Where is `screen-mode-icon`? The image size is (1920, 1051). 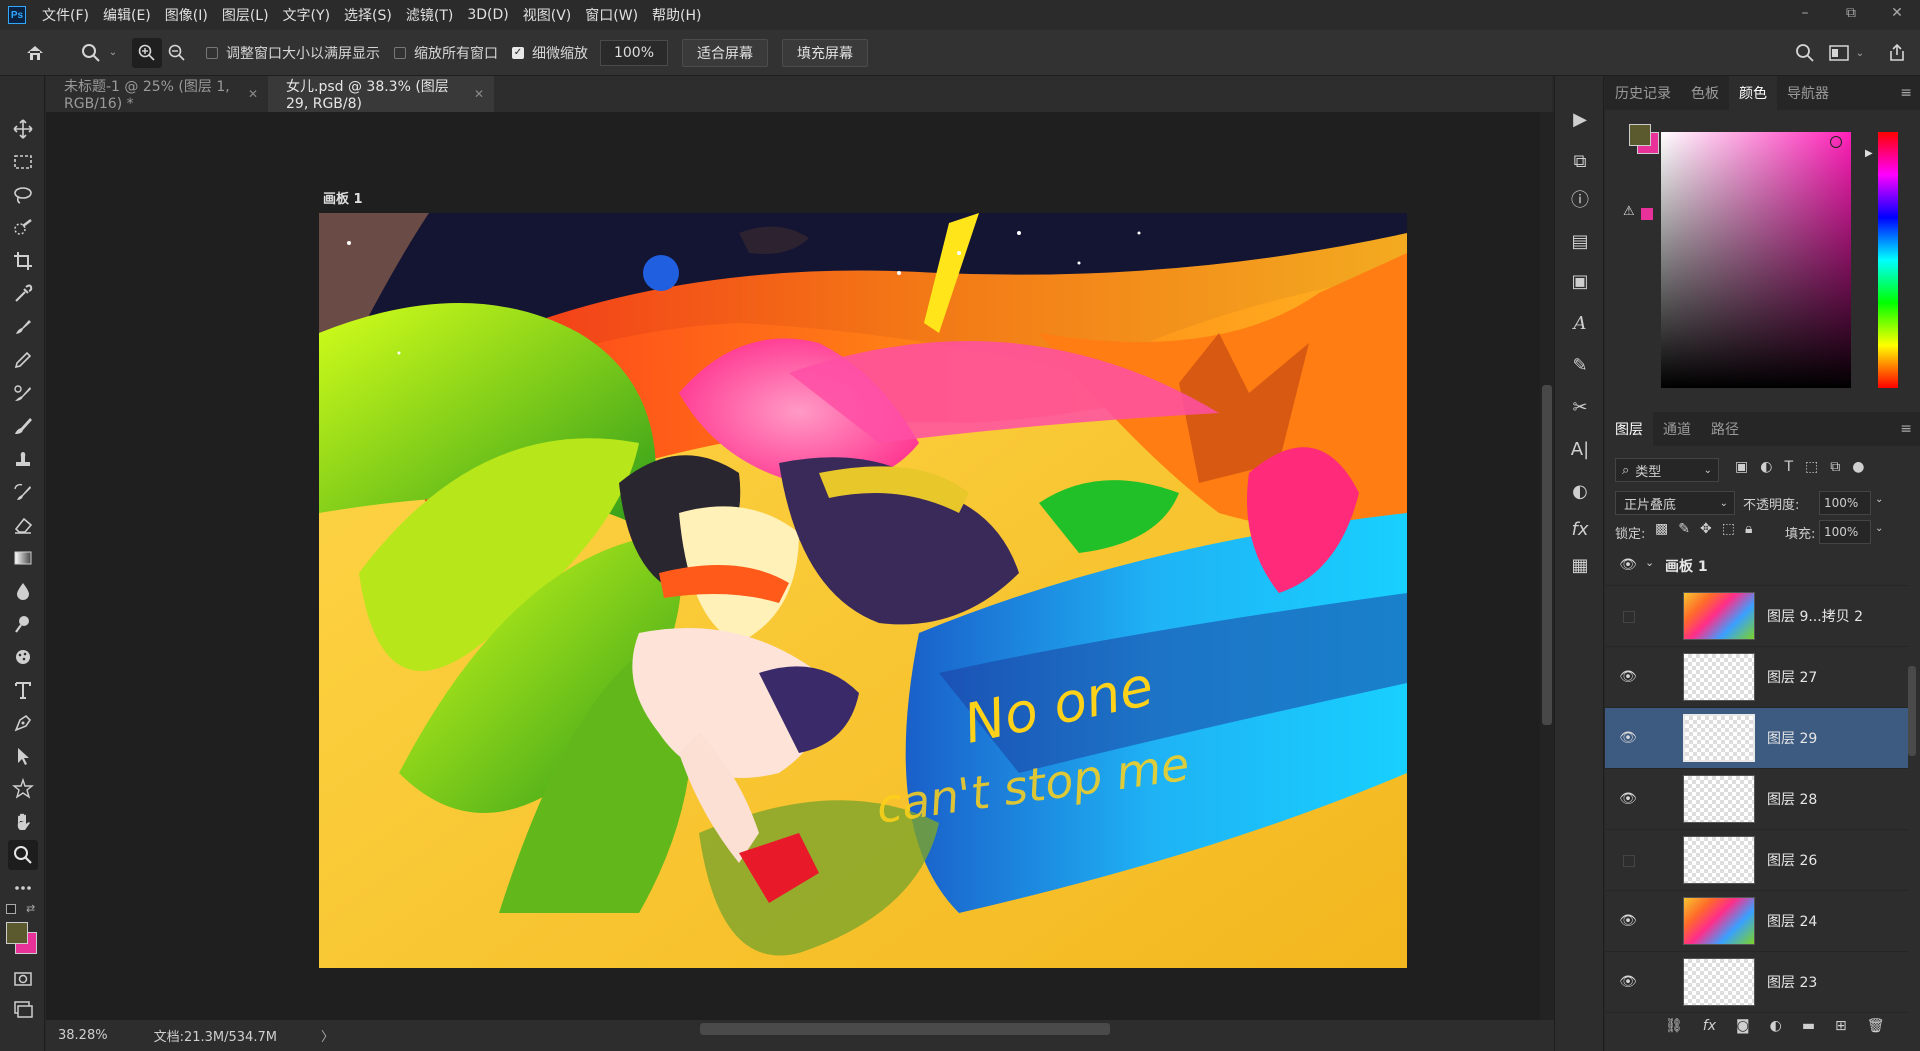
screen-mode-icon is located at coordinates (23, 1009).